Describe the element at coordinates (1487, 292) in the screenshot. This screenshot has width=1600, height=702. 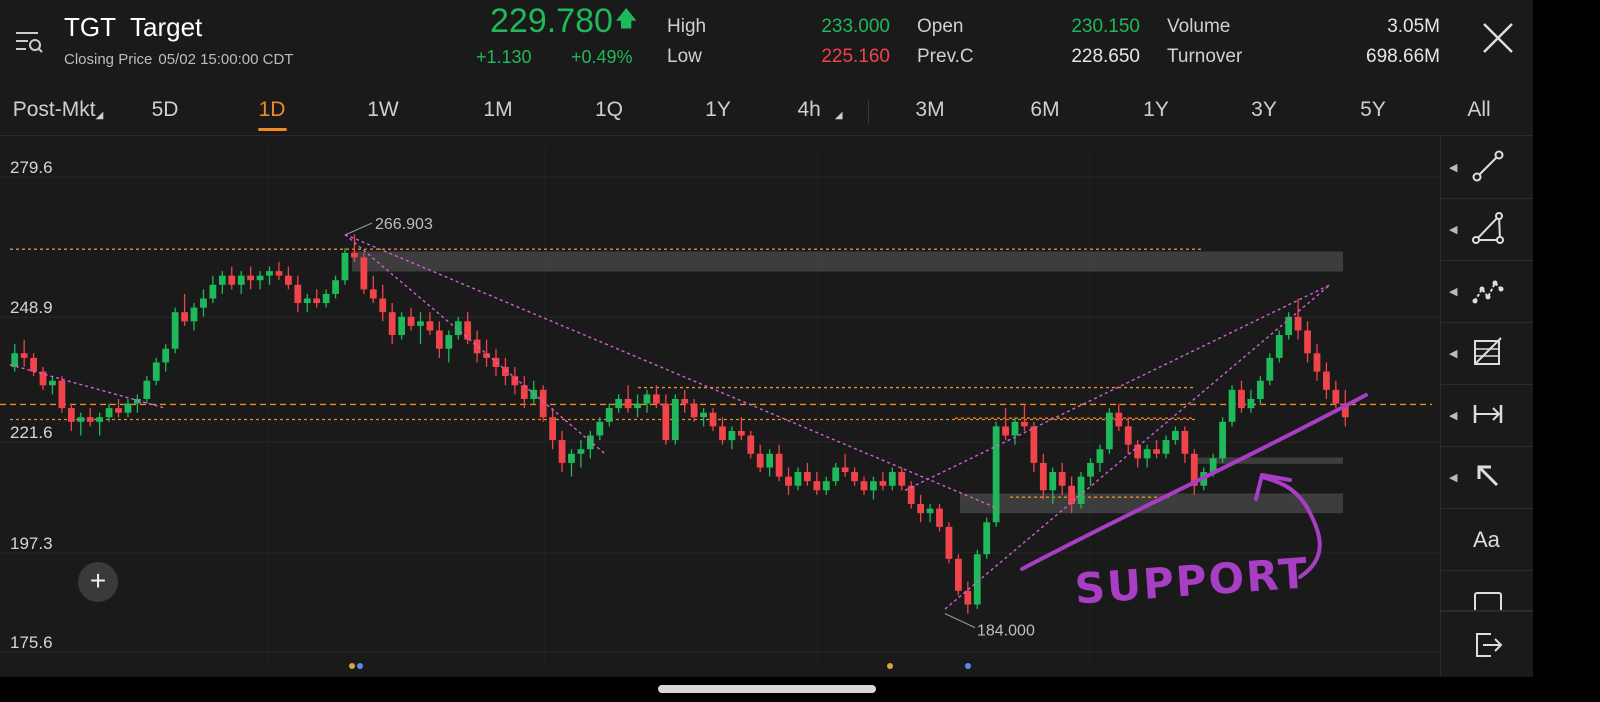
I see `tool-wave: ◀` at that location.